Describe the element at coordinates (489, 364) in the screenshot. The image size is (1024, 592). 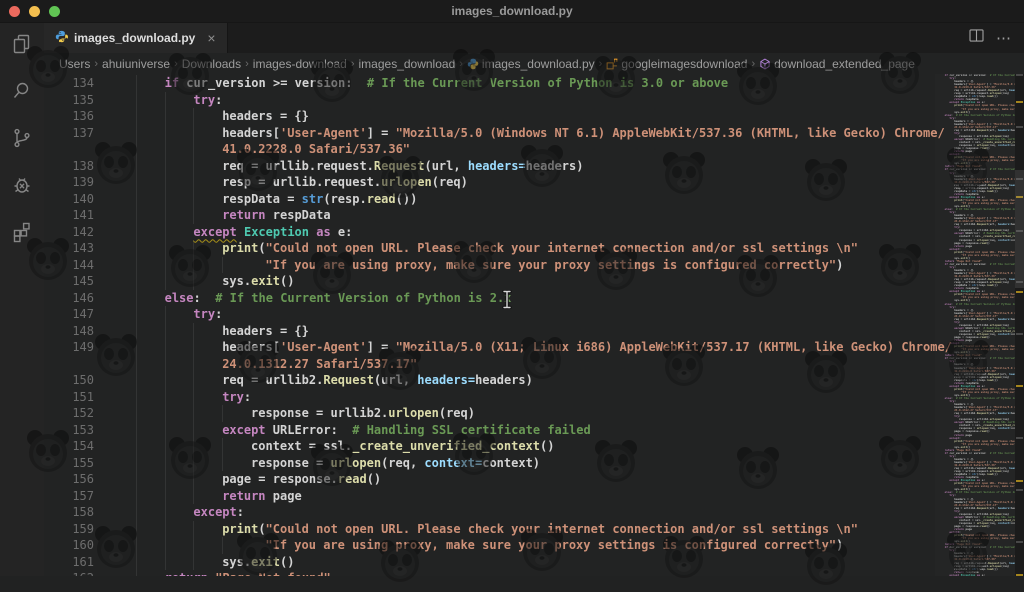
I see `code-line: 24.0.1312.27 Safari/537.17"` at that location.